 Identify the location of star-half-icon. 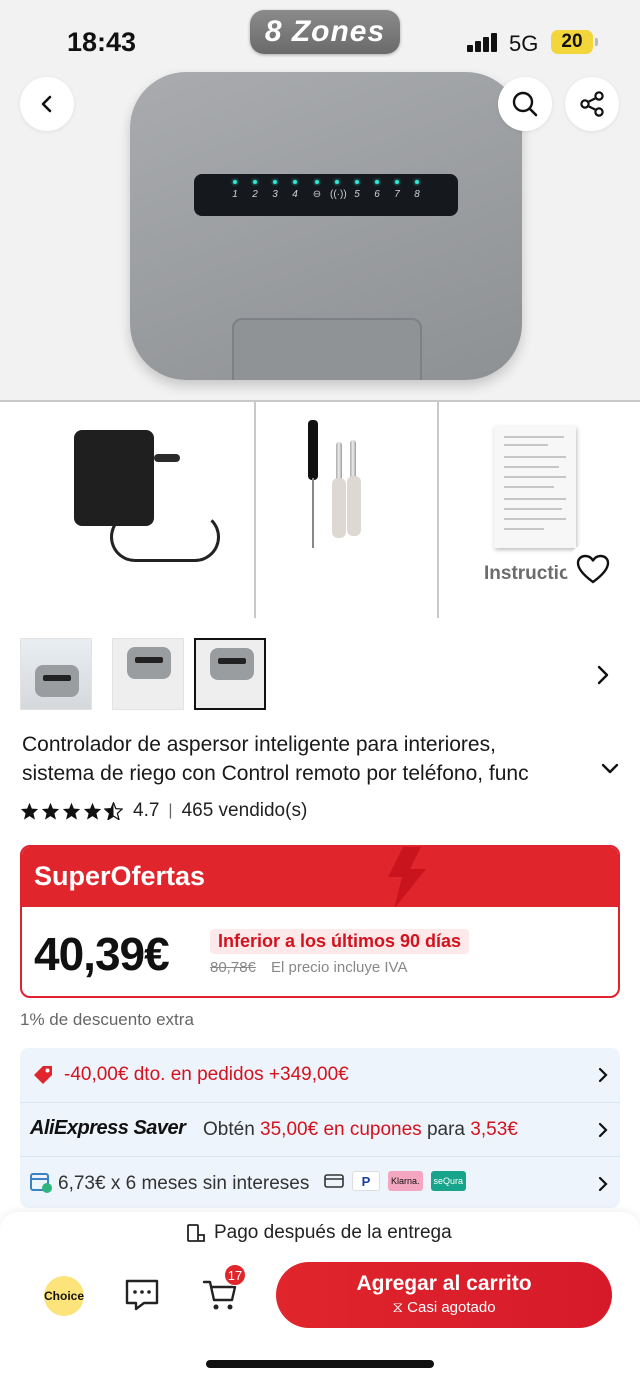
(113, 811).